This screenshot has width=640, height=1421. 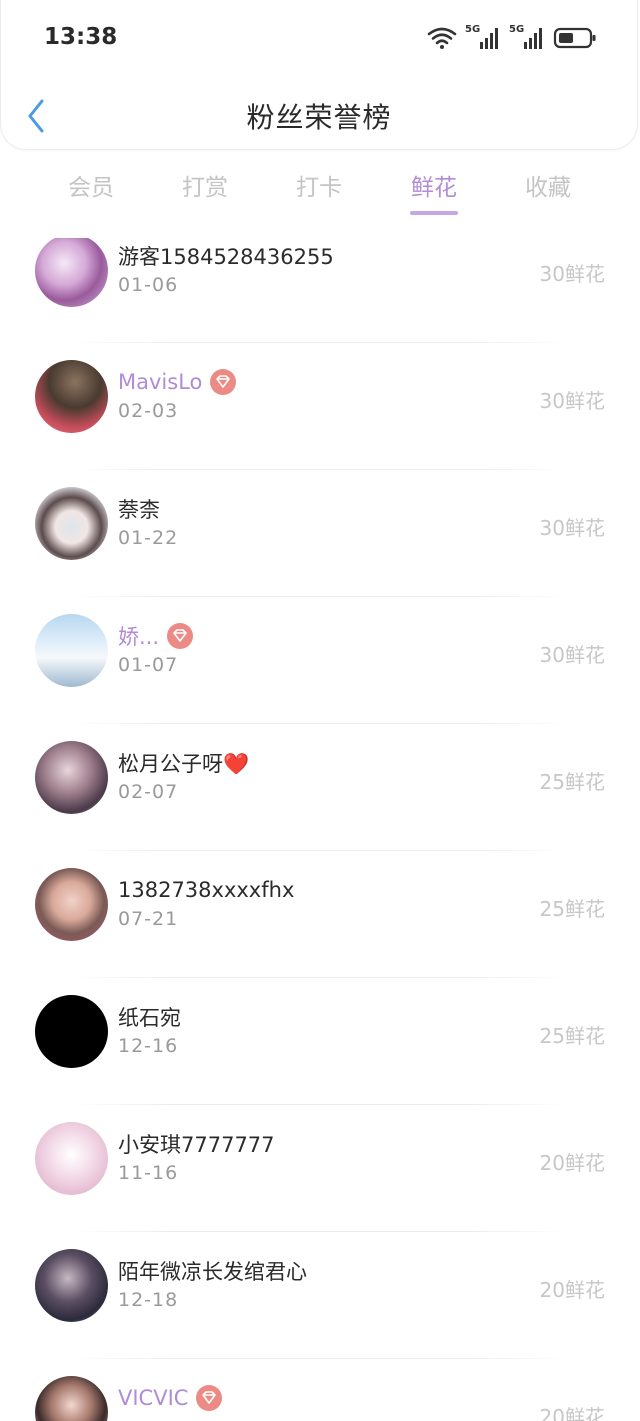 What do you see at coordinates (319, 117) in the screenshot?
I see `page-title: 粉丝荣誉榜` at bounding box center [319, 117].